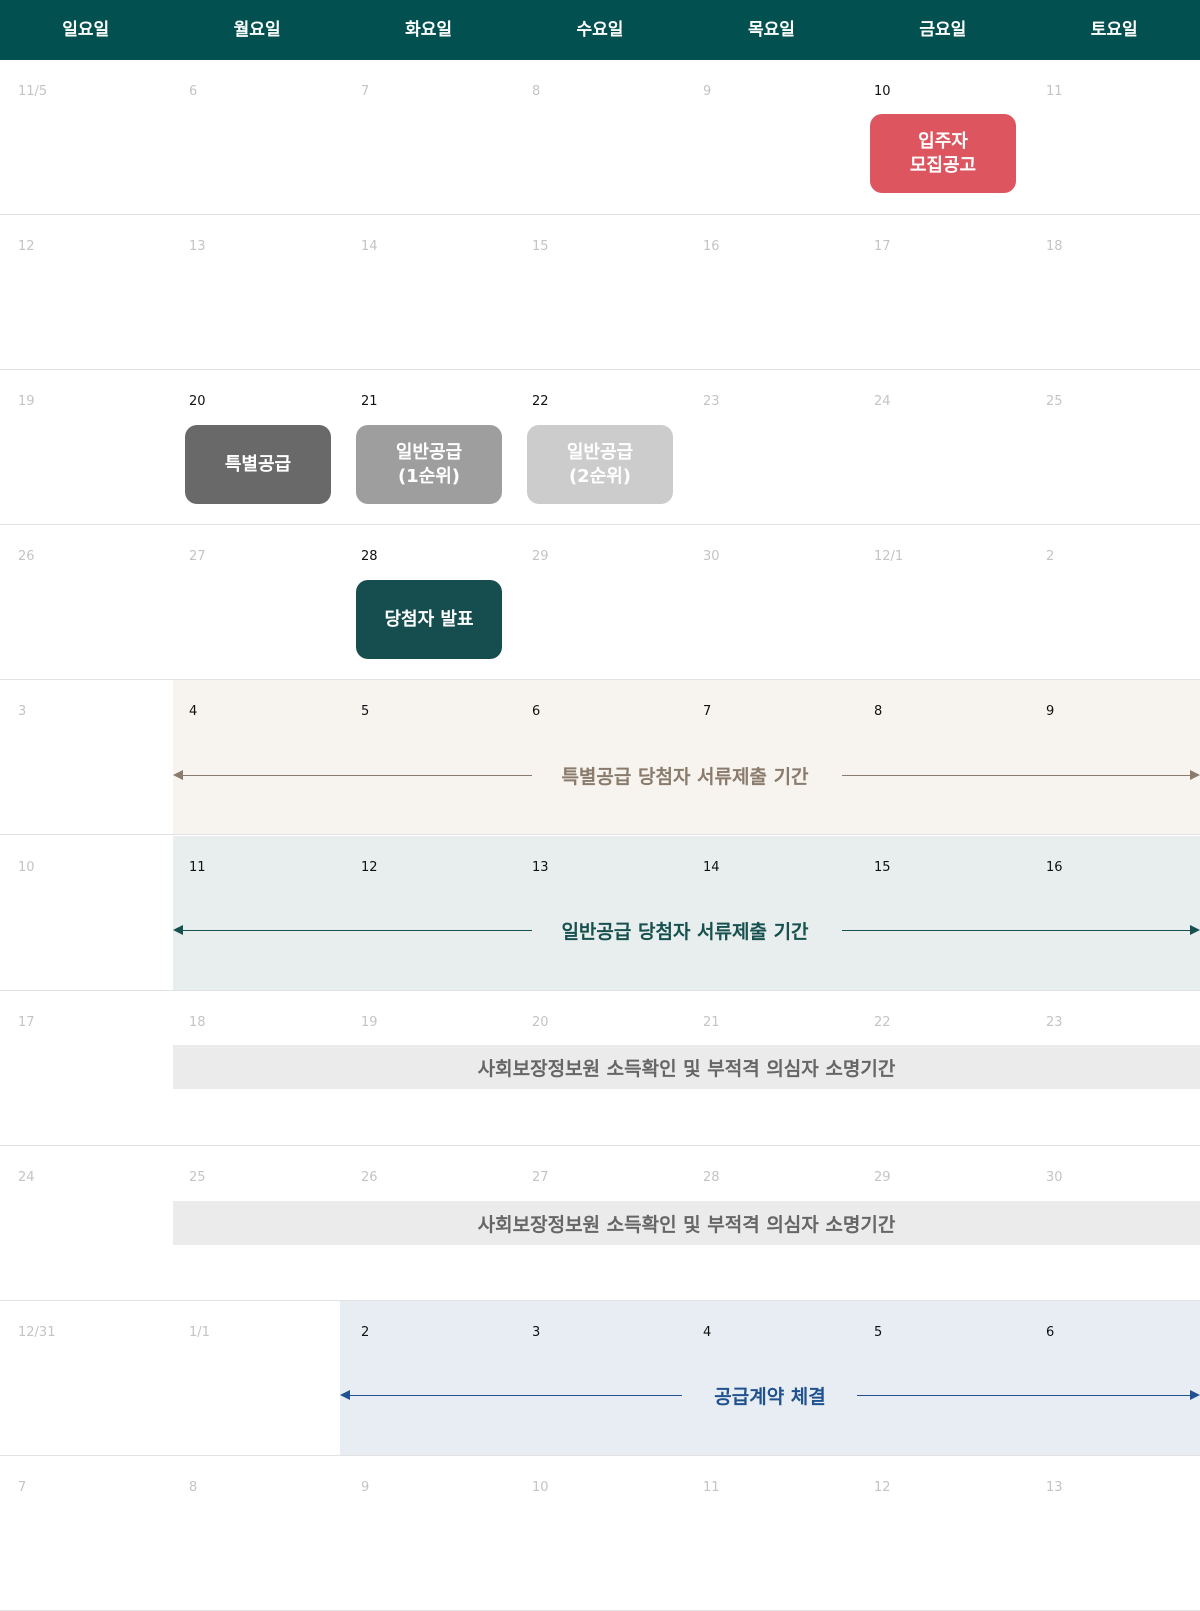 This screenshot has height=1611, width=1200. I want to click on weekday-thursday: 목요일, so click(771, 30).